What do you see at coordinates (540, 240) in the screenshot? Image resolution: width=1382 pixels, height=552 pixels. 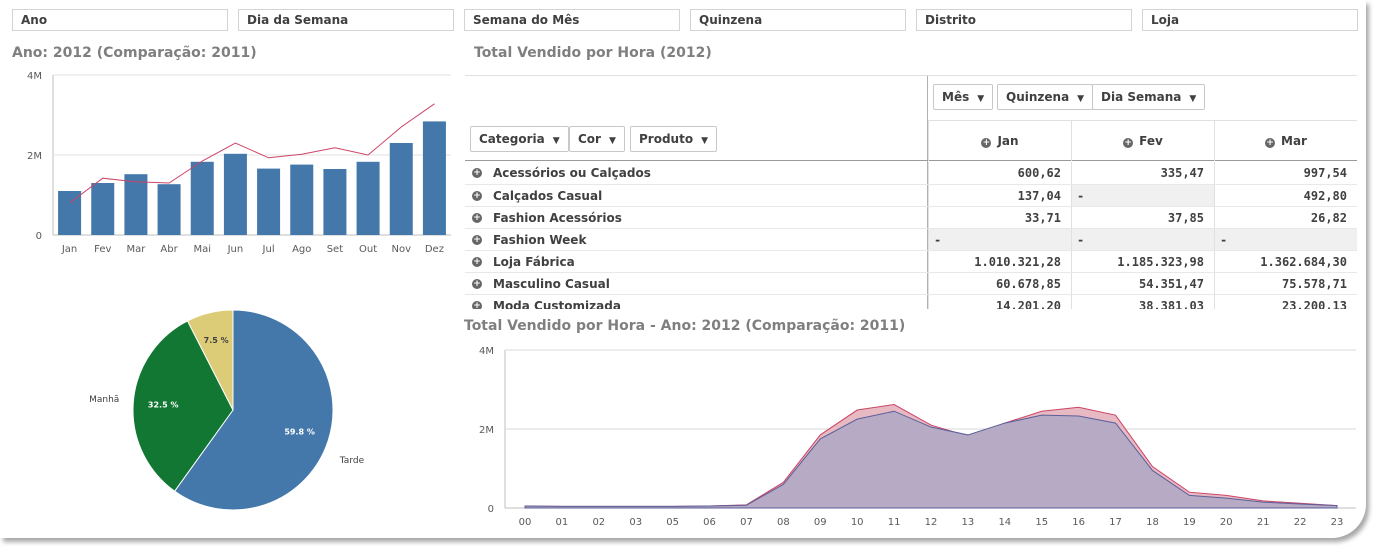 I see `row-label: Fashion Week` at bounding box center [540, 240].